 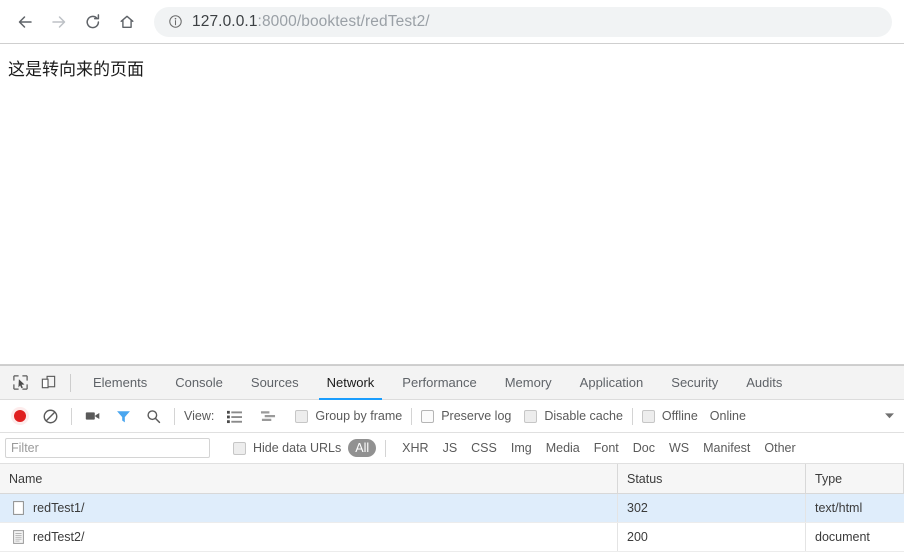 I want to click on waterfall-view-icon, so click(x=268, y=415).